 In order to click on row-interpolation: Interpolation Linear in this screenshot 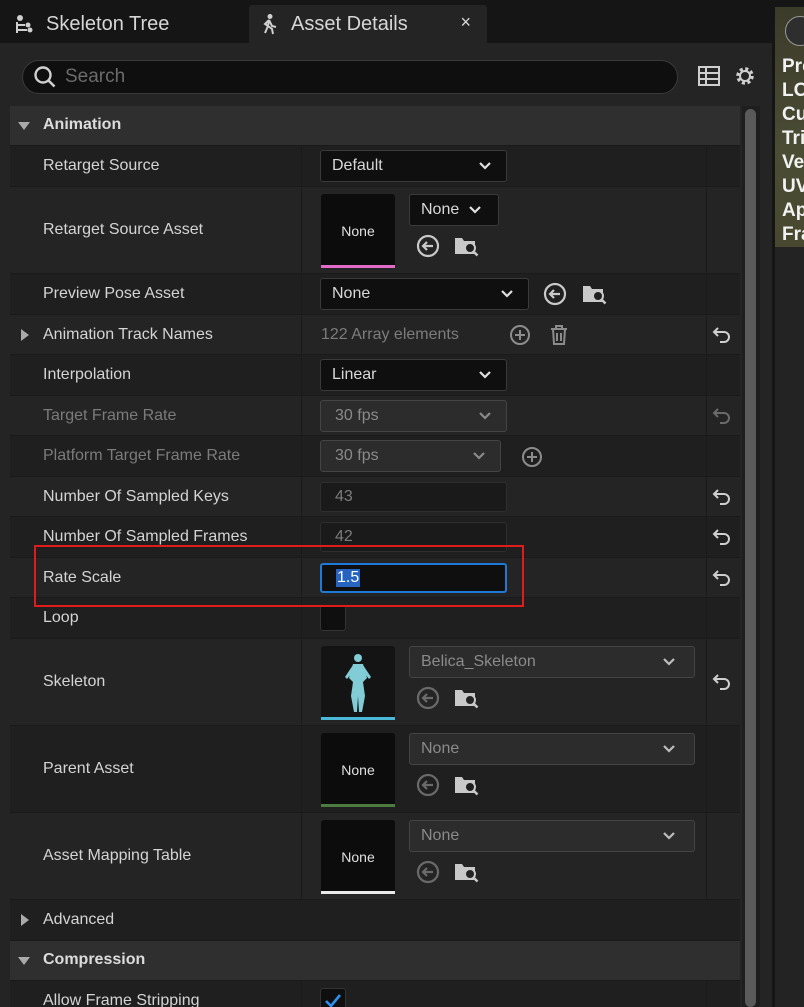, I will do `click(375, 375)`.